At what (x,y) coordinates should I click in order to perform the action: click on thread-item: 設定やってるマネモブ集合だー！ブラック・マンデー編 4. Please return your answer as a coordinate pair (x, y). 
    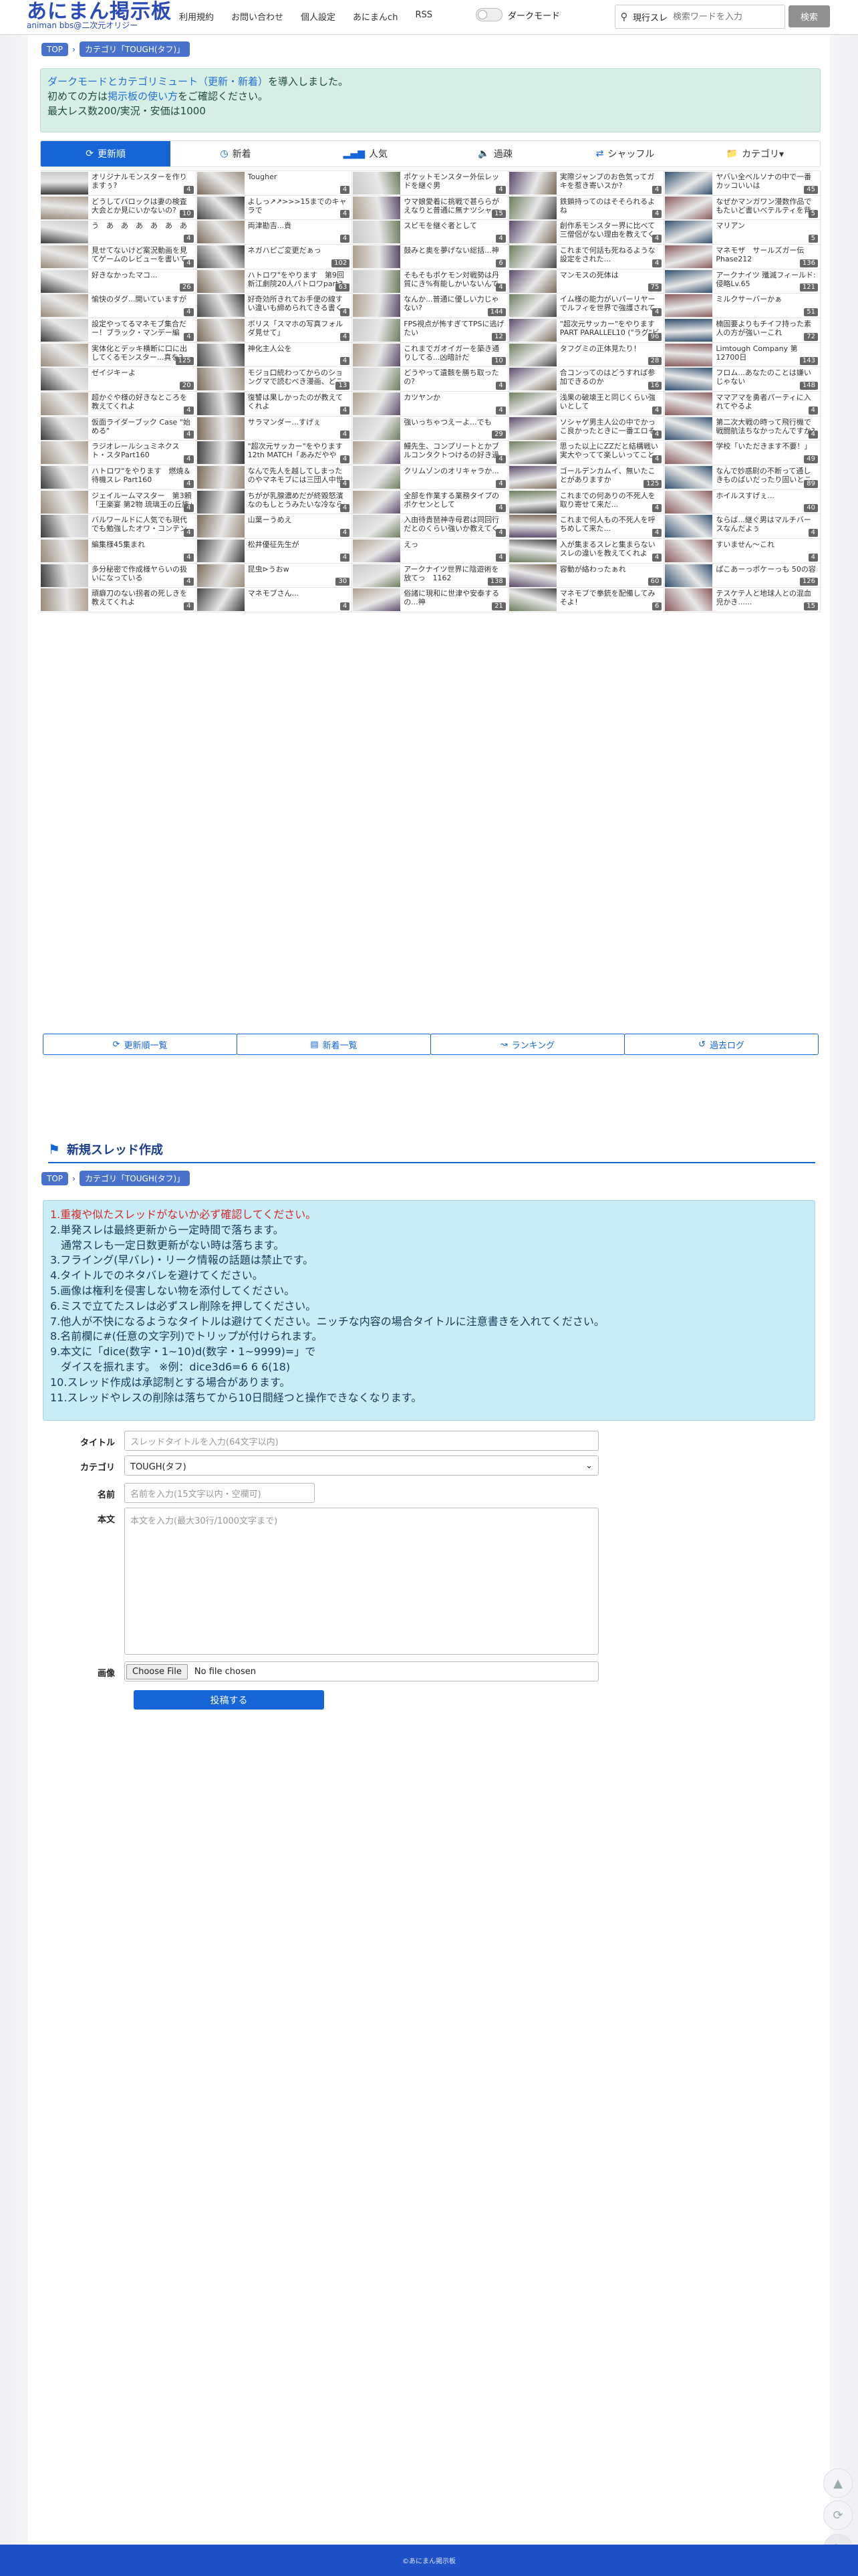
    Looking at the image, I should click on (118, 330).